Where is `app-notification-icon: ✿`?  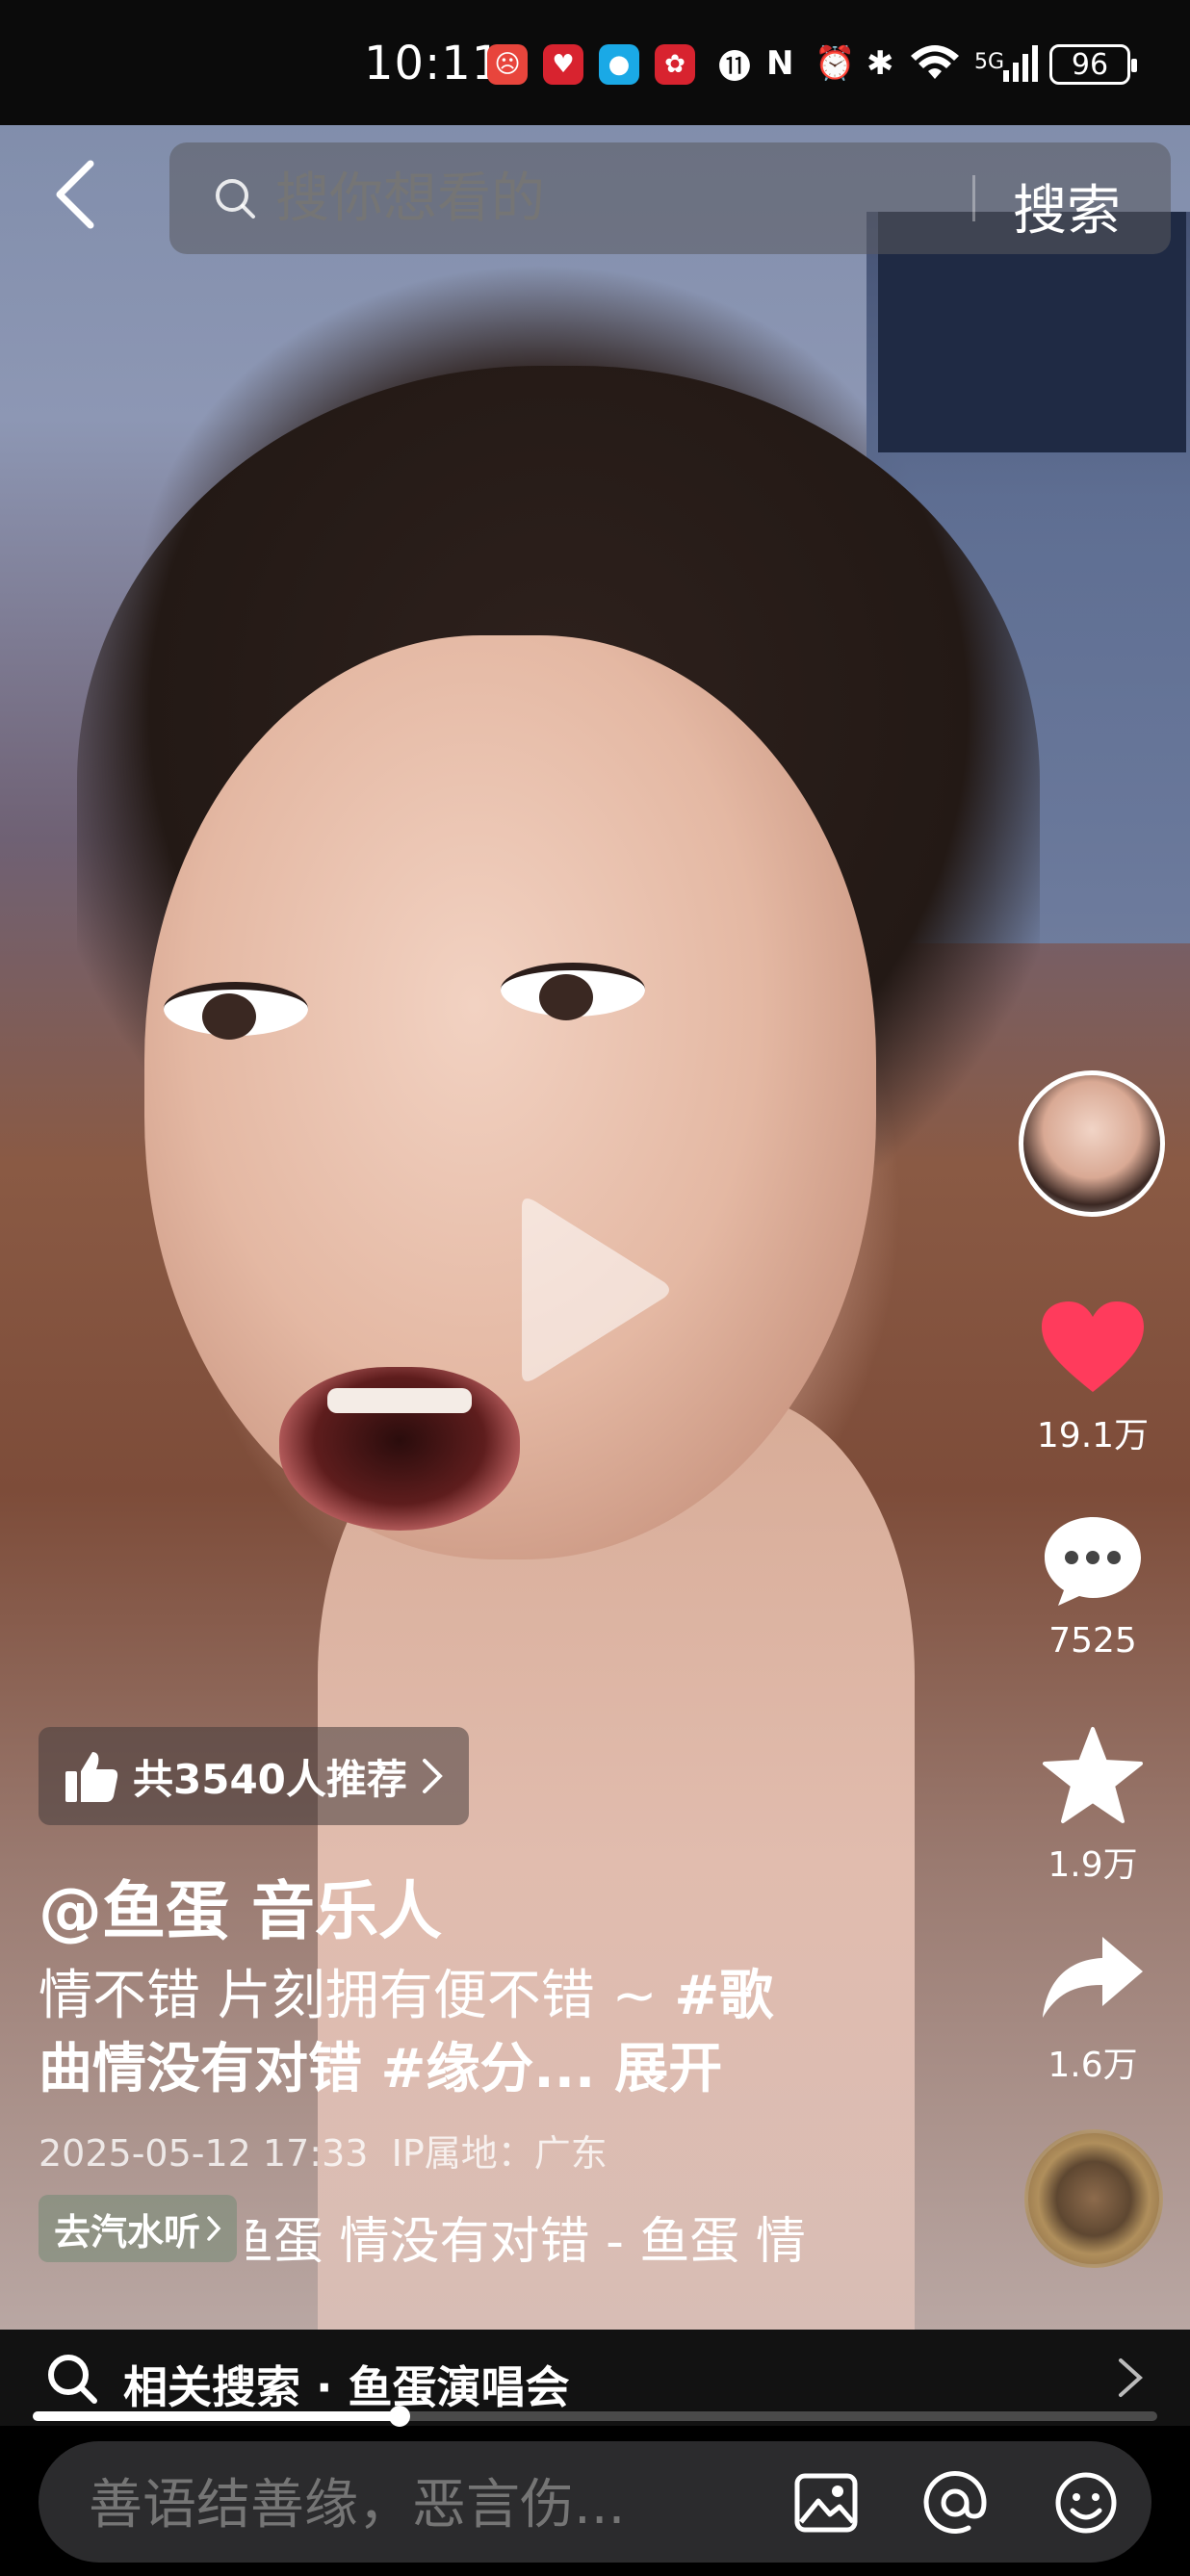 app-notification-icon: ✿ is located at coordinates (675, 64).